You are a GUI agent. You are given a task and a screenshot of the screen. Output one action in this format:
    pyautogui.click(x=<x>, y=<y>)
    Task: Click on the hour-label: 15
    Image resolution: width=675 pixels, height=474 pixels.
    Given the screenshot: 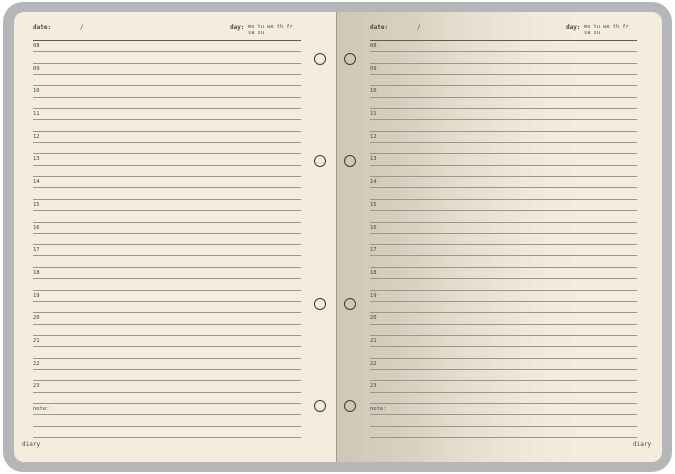 What is the action you would take?
    pyautogui.click(x=36, y=204)
    